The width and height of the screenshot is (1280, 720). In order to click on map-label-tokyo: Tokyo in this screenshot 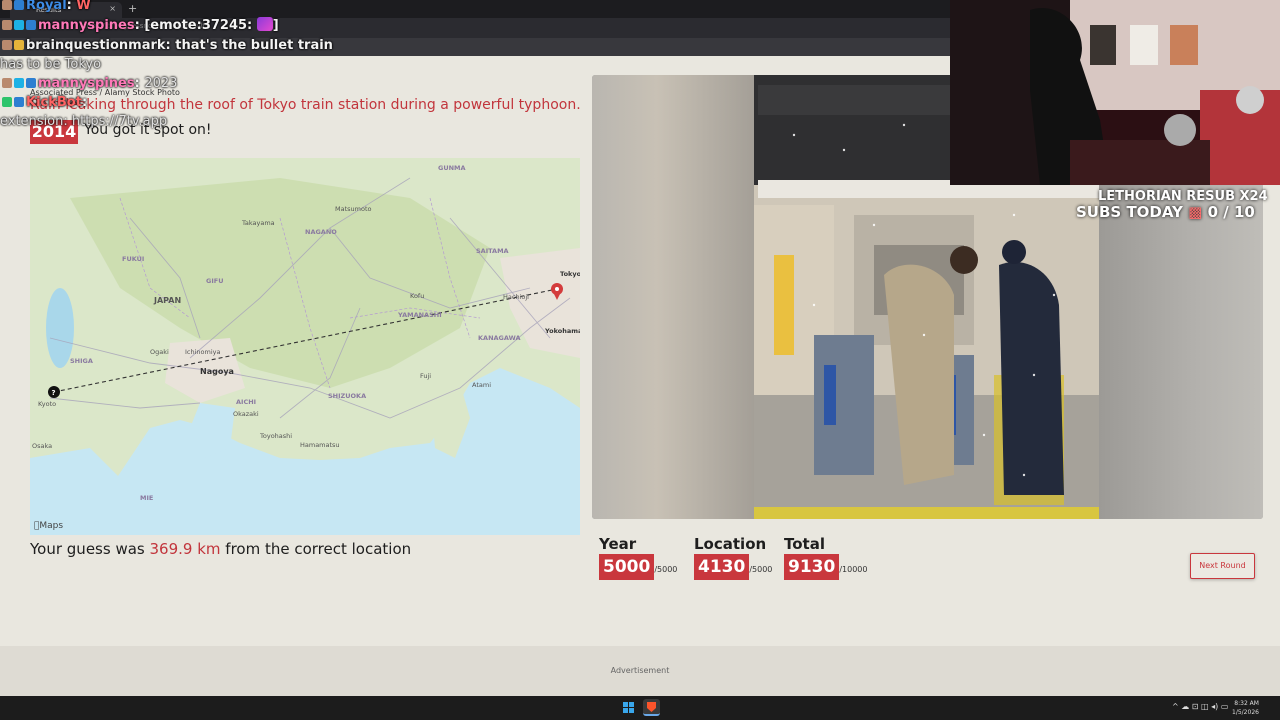, I will do `click(570, 274)`.